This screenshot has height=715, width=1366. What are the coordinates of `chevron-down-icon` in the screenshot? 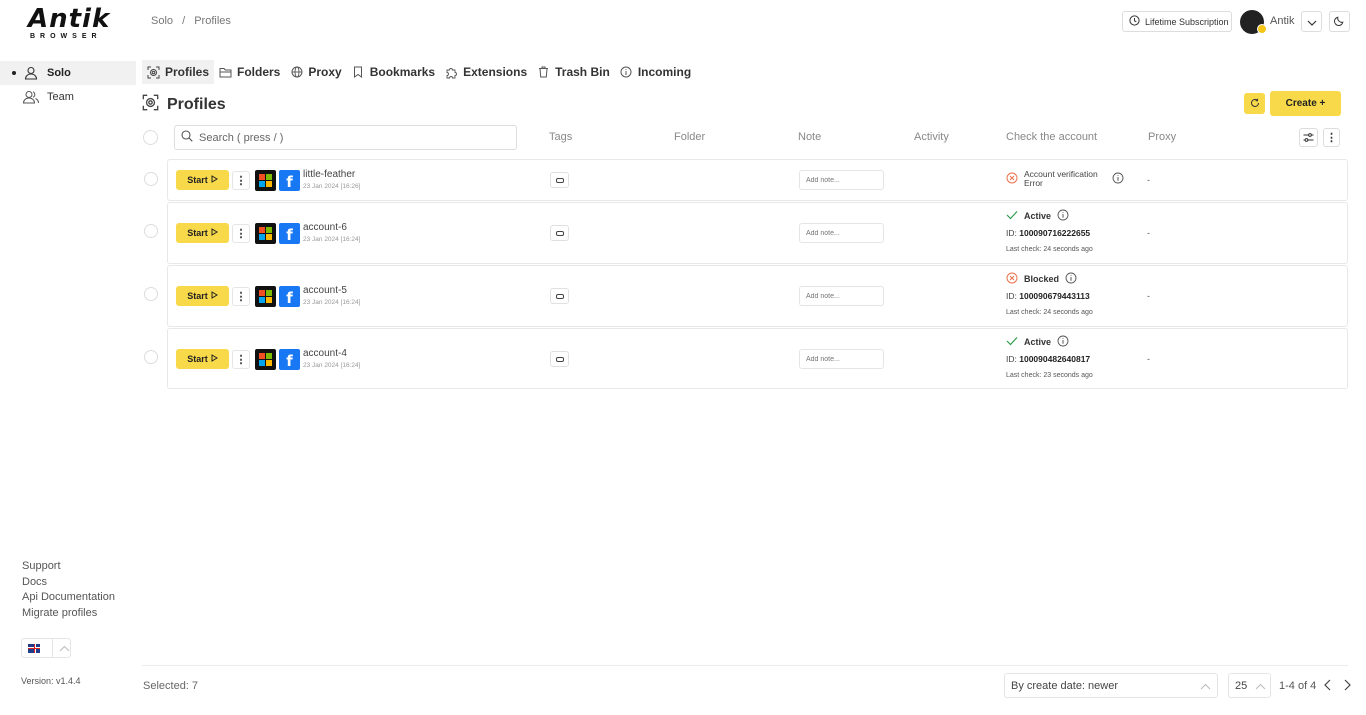 It's located at (1312, 22).